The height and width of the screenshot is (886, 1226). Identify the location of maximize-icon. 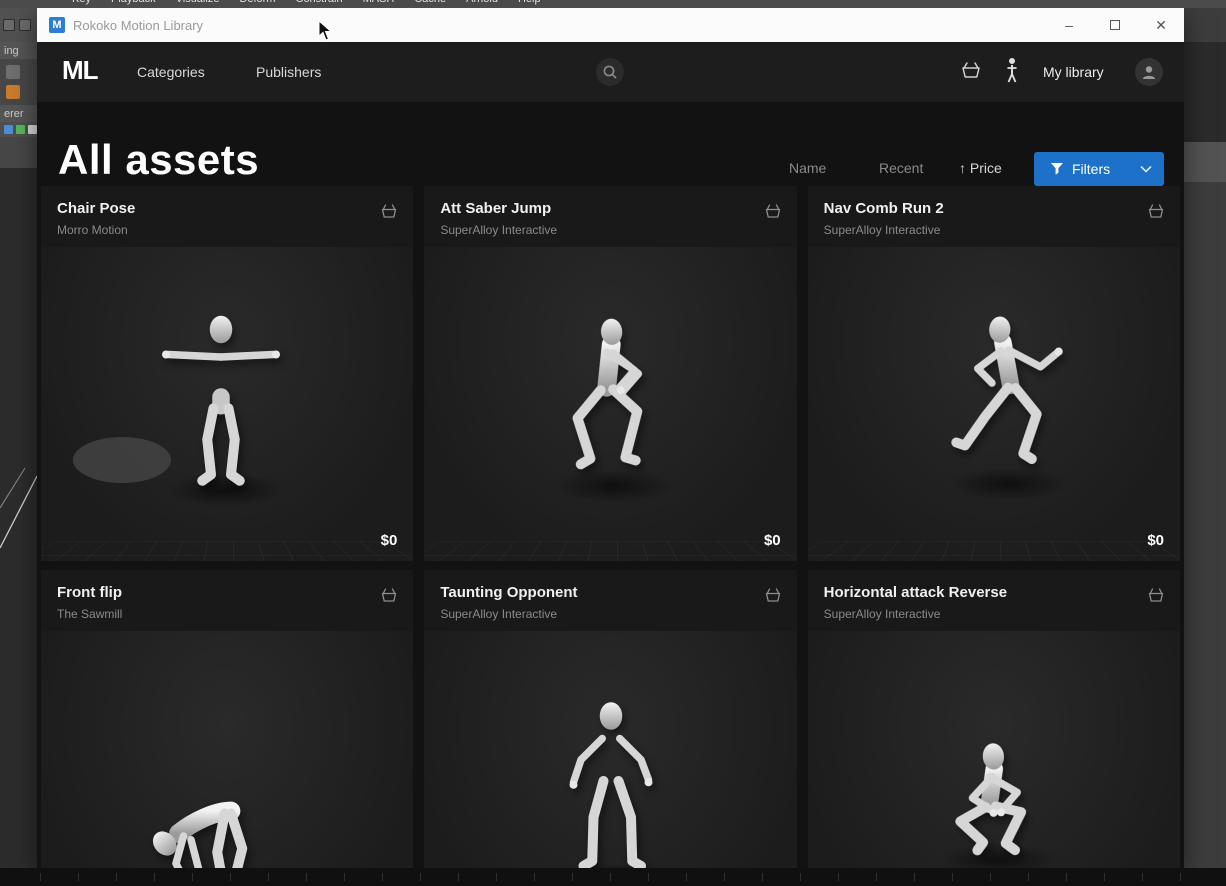
(1115, 25).